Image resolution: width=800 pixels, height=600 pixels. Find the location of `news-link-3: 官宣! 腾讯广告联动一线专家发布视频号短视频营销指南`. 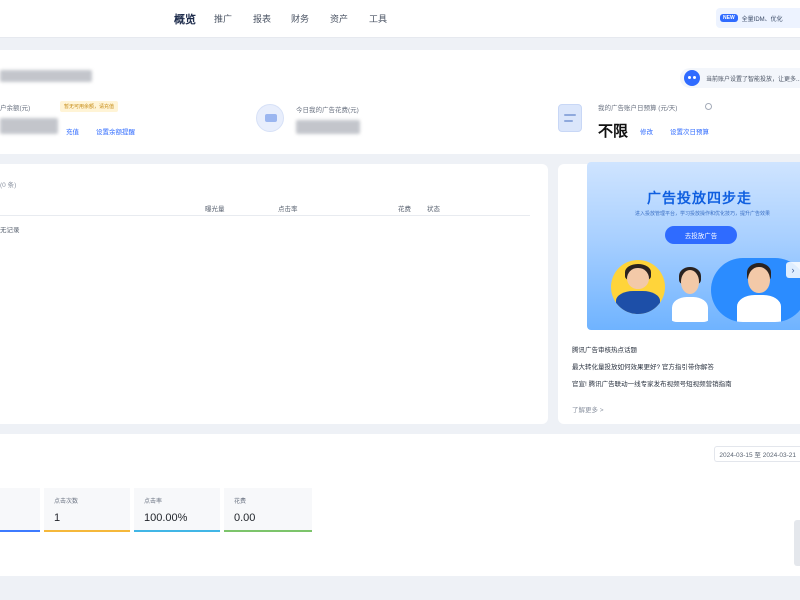

news-link-3: 官宣! 腾讯广告联动一线专家发布视频号短视频营销指南 is located at coordinates (652, 383).